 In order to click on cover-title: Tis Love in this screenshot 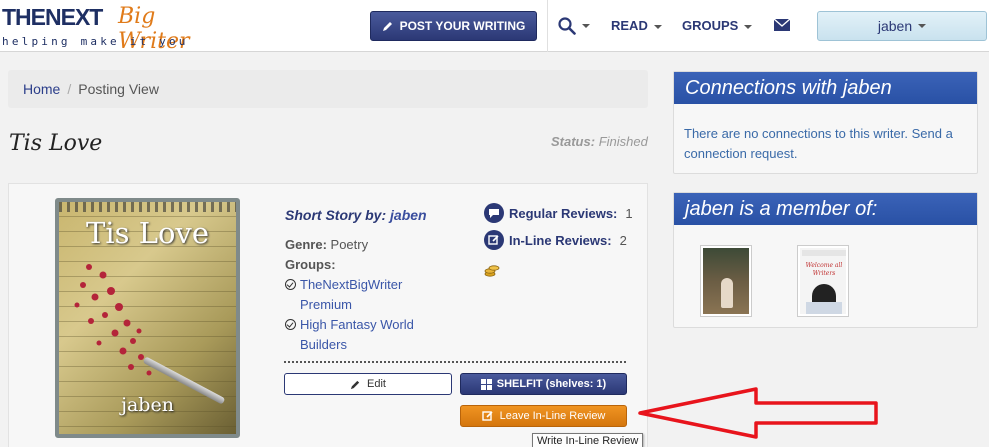, I will do `click(147, 233)`.